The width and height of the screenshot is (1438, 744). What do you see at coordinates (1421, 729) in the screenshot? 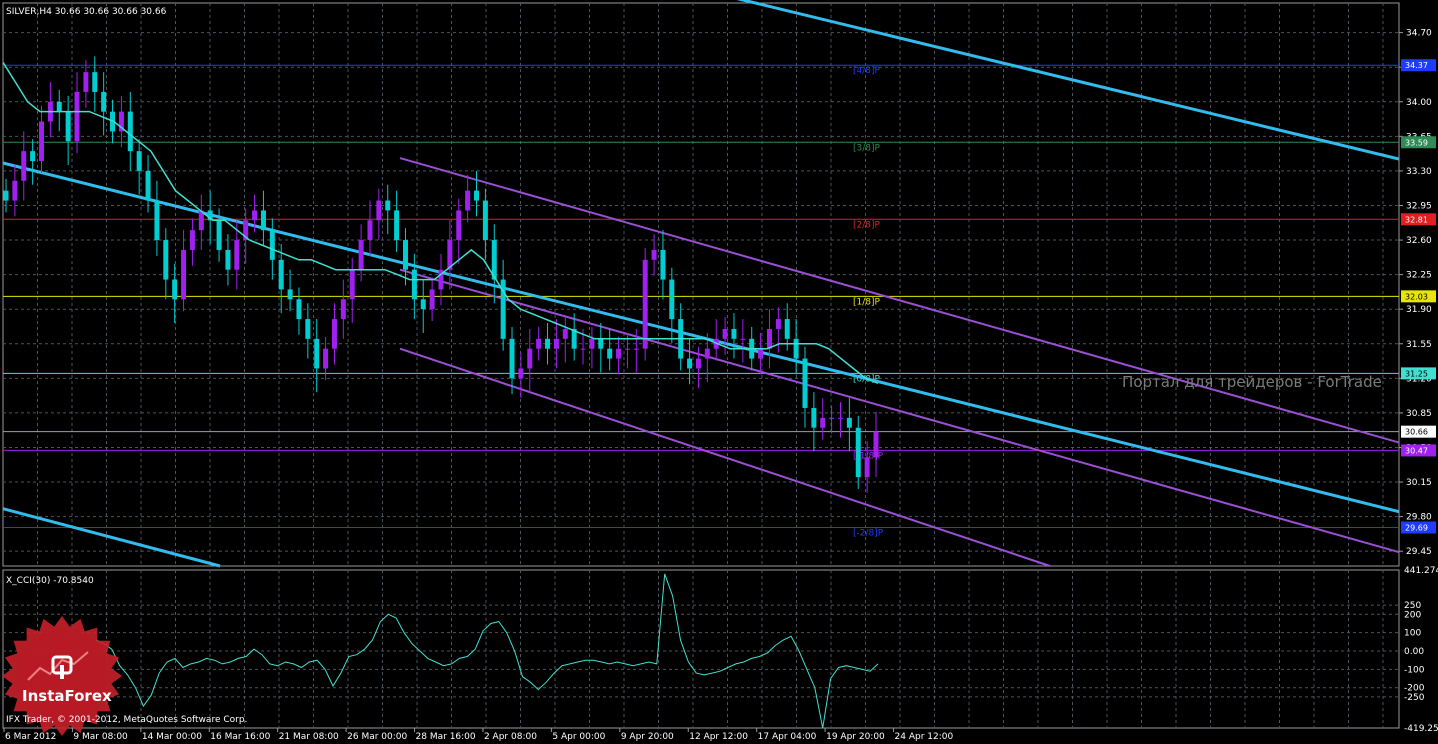
I see `cci-tick-label: -419.254` at bounding box center [1421, 729].